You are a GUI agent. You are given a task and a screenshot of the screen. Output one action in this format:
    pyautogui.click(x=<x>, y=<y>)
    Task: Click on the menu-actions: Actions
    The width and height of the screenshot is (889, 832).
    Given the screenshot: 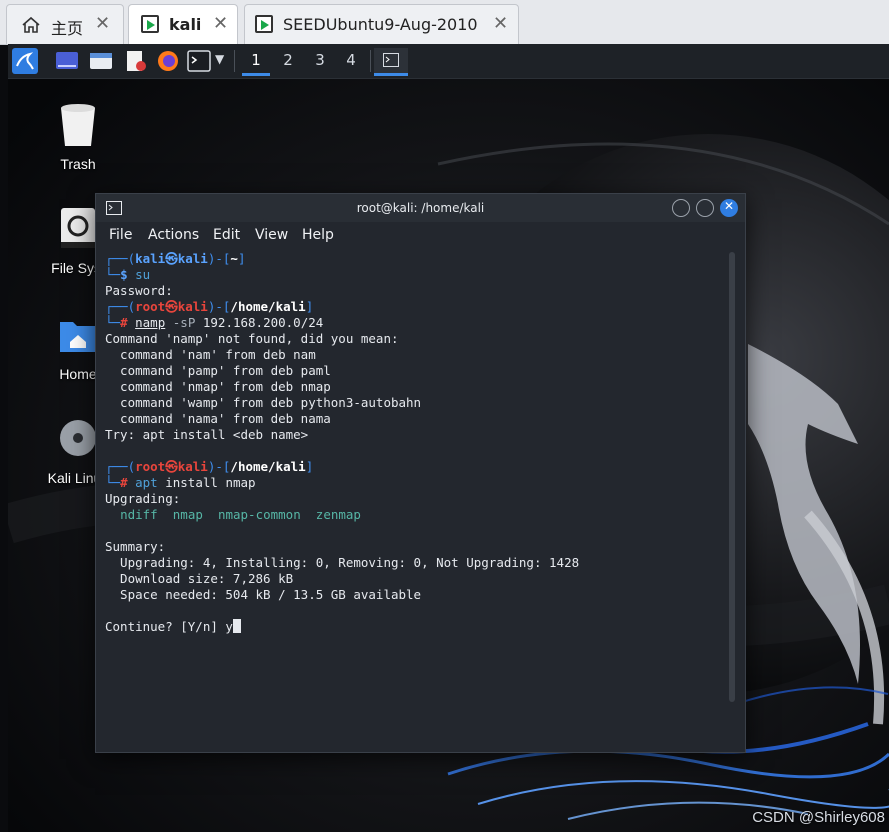 What is the action you would take?
    pyautogui.click(x=173, y=235)
    